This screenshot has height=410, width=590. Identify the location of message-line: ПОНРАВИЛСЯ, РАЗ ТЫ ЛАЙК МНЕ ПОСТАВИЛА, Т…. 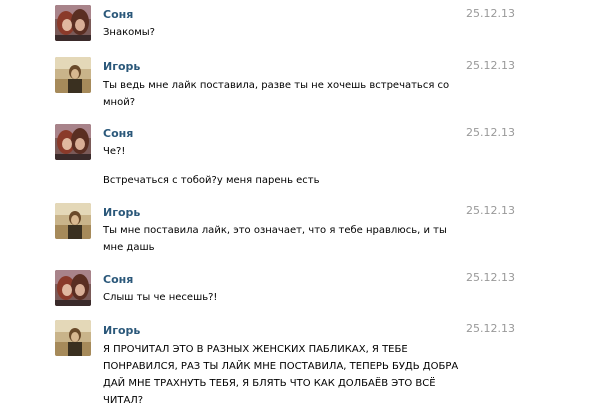
(281, 366).